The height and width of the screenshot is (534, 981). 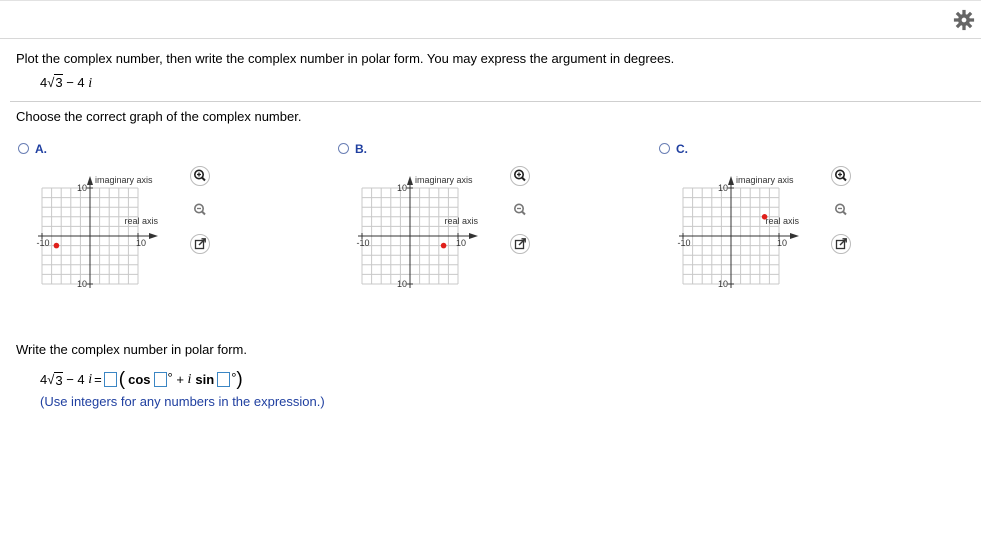 I want to click on polar-form-prompt: Write the complex number in polar form., so click(x=131, y=349).